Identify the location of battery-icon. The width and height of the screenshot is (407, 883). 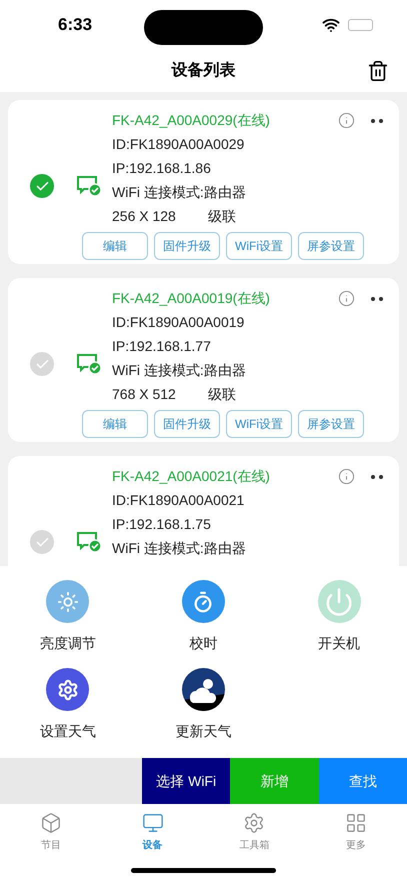
(360, 25).